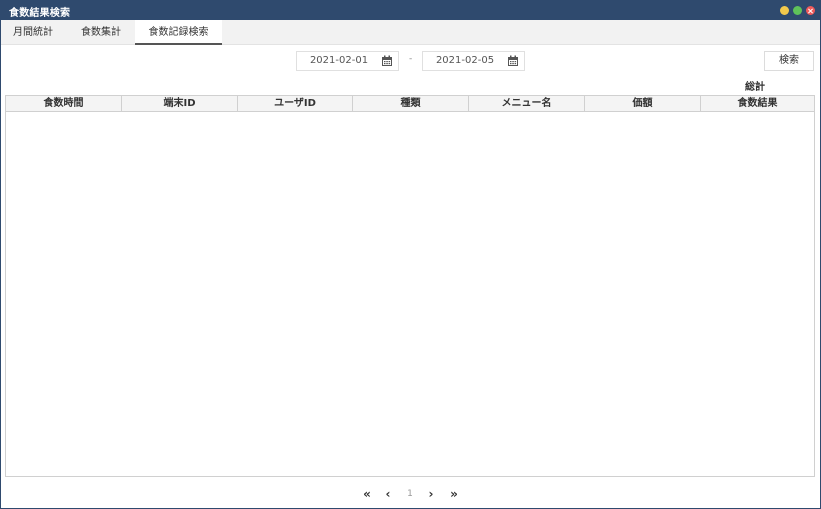  Describe the element at coordinates (178, 32) in the screenshot. I see `tab-meal-record-search: 食数記録検索` at that location.